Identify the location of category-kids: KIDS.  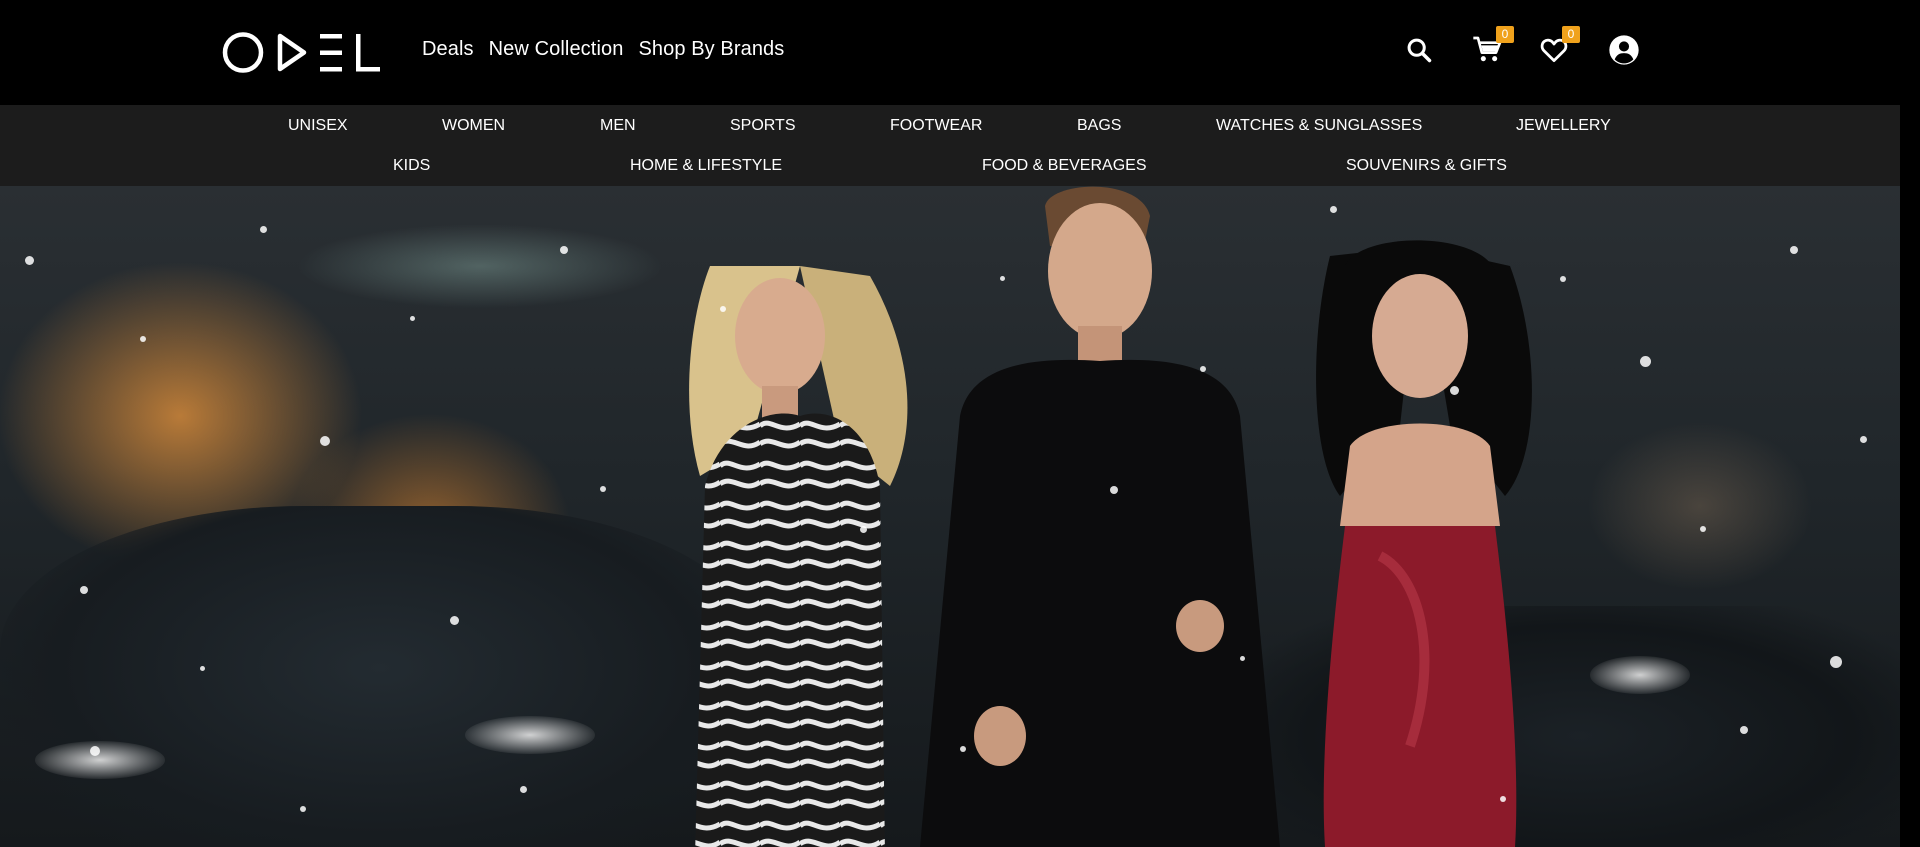
(411, 166).